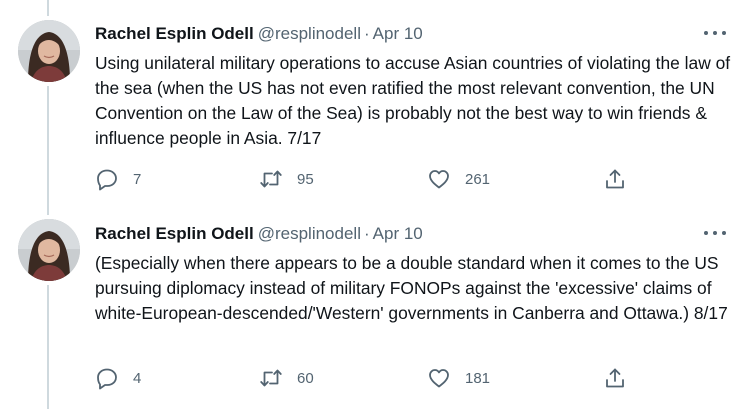 This screenshot has width=748, height=409. What do you see at coordinates (118, 179) in the screenshot?
I see `reply-button: 7` at bounding box center [118, 179].